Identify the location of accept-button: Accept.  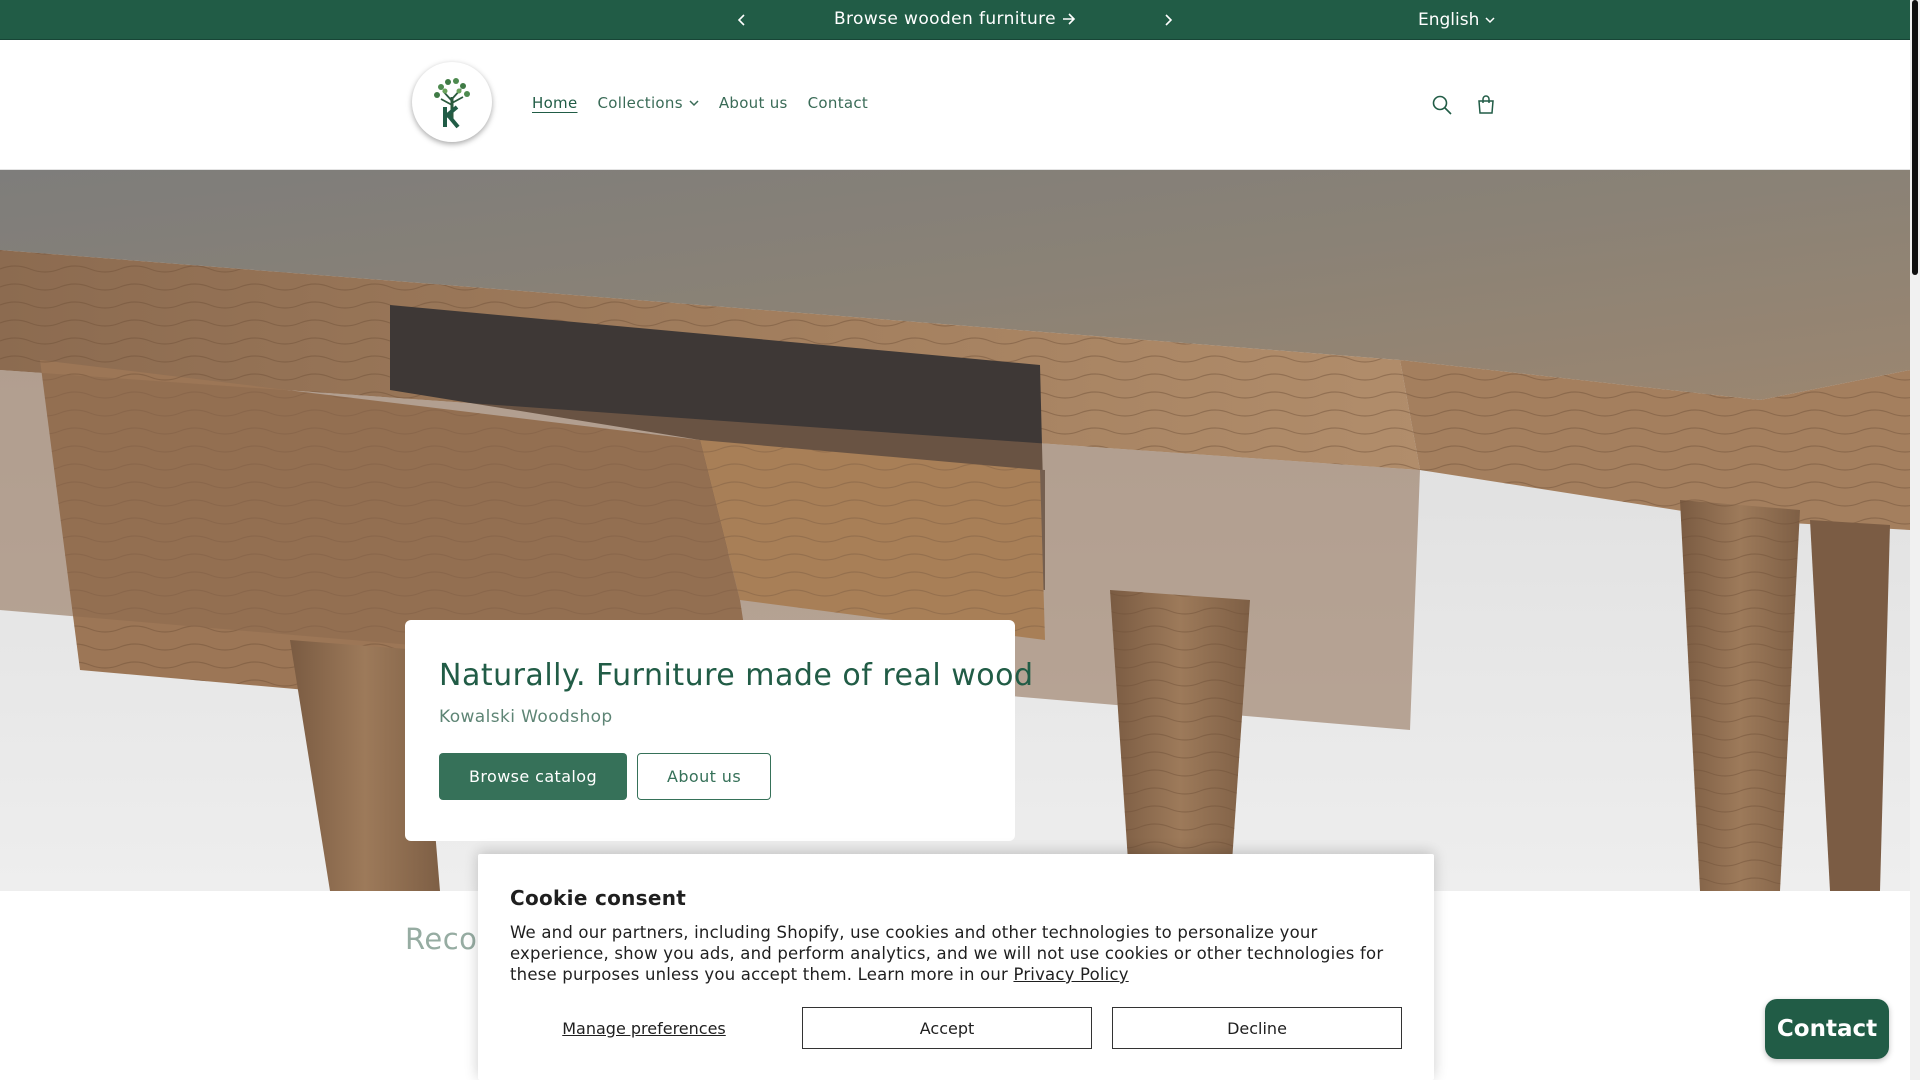
(947, 1028).